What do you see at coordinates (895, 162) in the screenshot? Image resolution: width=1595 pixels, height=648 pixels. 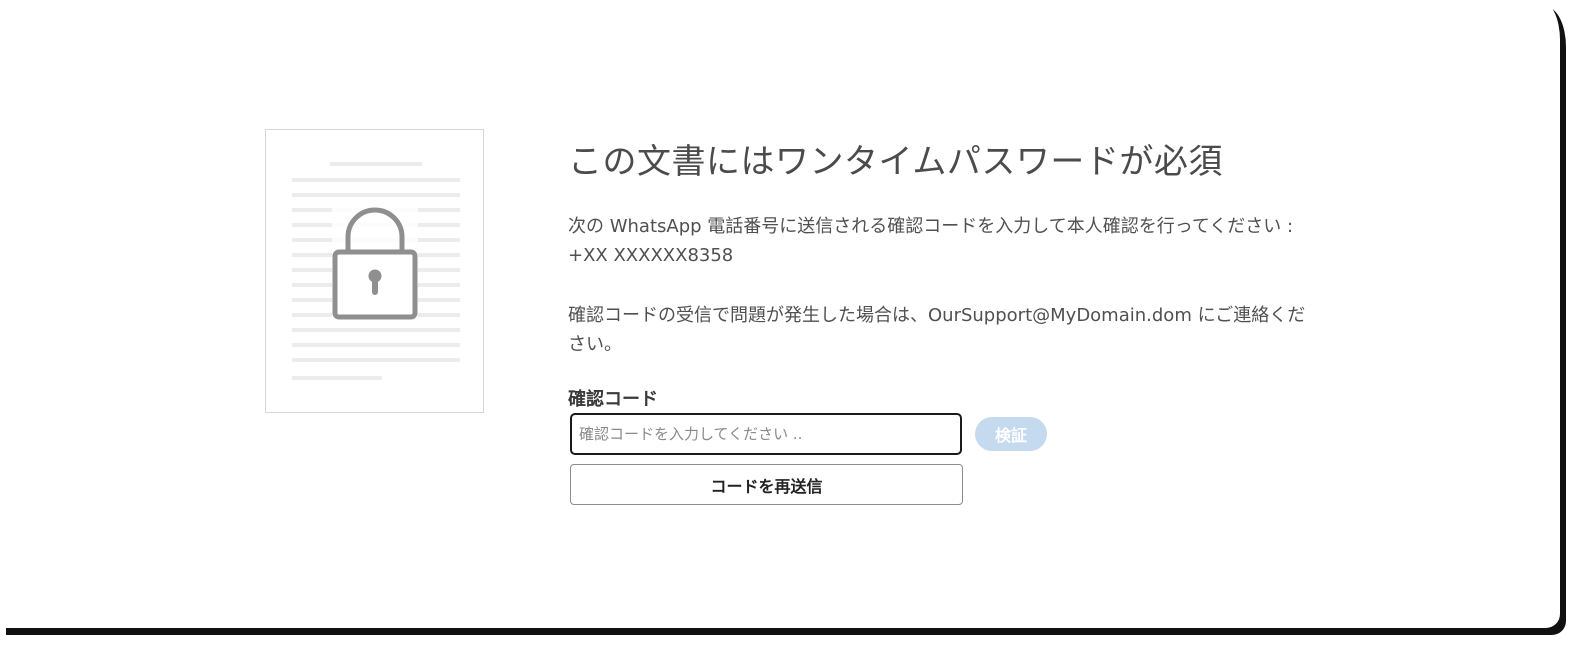 I see `page-title: この文書にはワンタイムパスワードが必須` at bounding box center [895, 162].